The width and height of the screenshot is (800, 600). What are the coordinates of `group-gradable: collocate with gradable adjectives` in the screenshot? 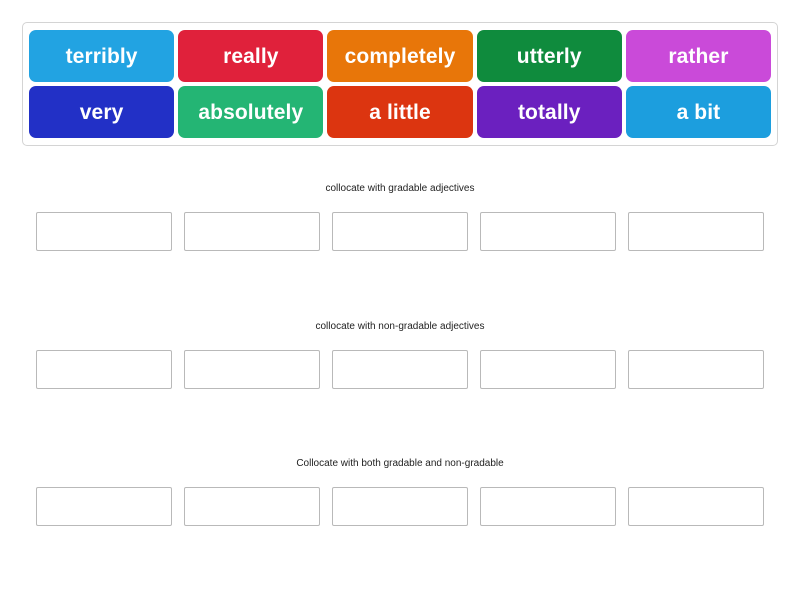 It's located at (400, 217).